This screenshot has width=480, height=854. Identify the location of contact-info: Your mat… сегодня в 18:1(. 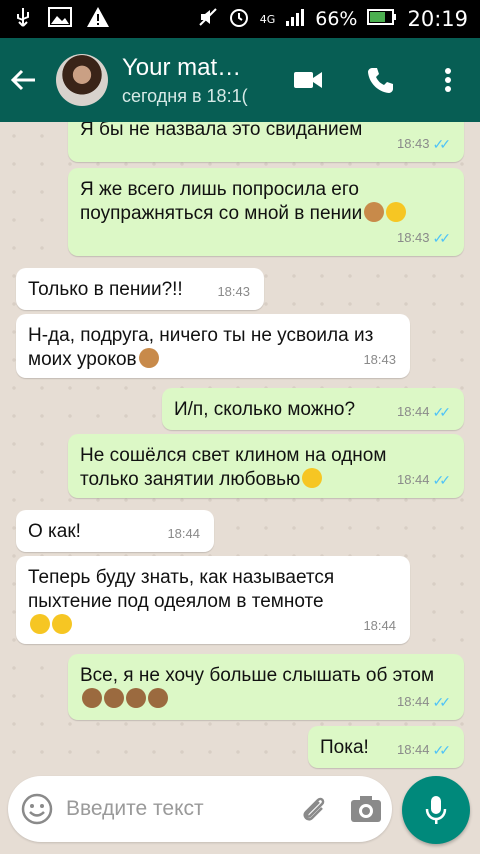
(192, 80).